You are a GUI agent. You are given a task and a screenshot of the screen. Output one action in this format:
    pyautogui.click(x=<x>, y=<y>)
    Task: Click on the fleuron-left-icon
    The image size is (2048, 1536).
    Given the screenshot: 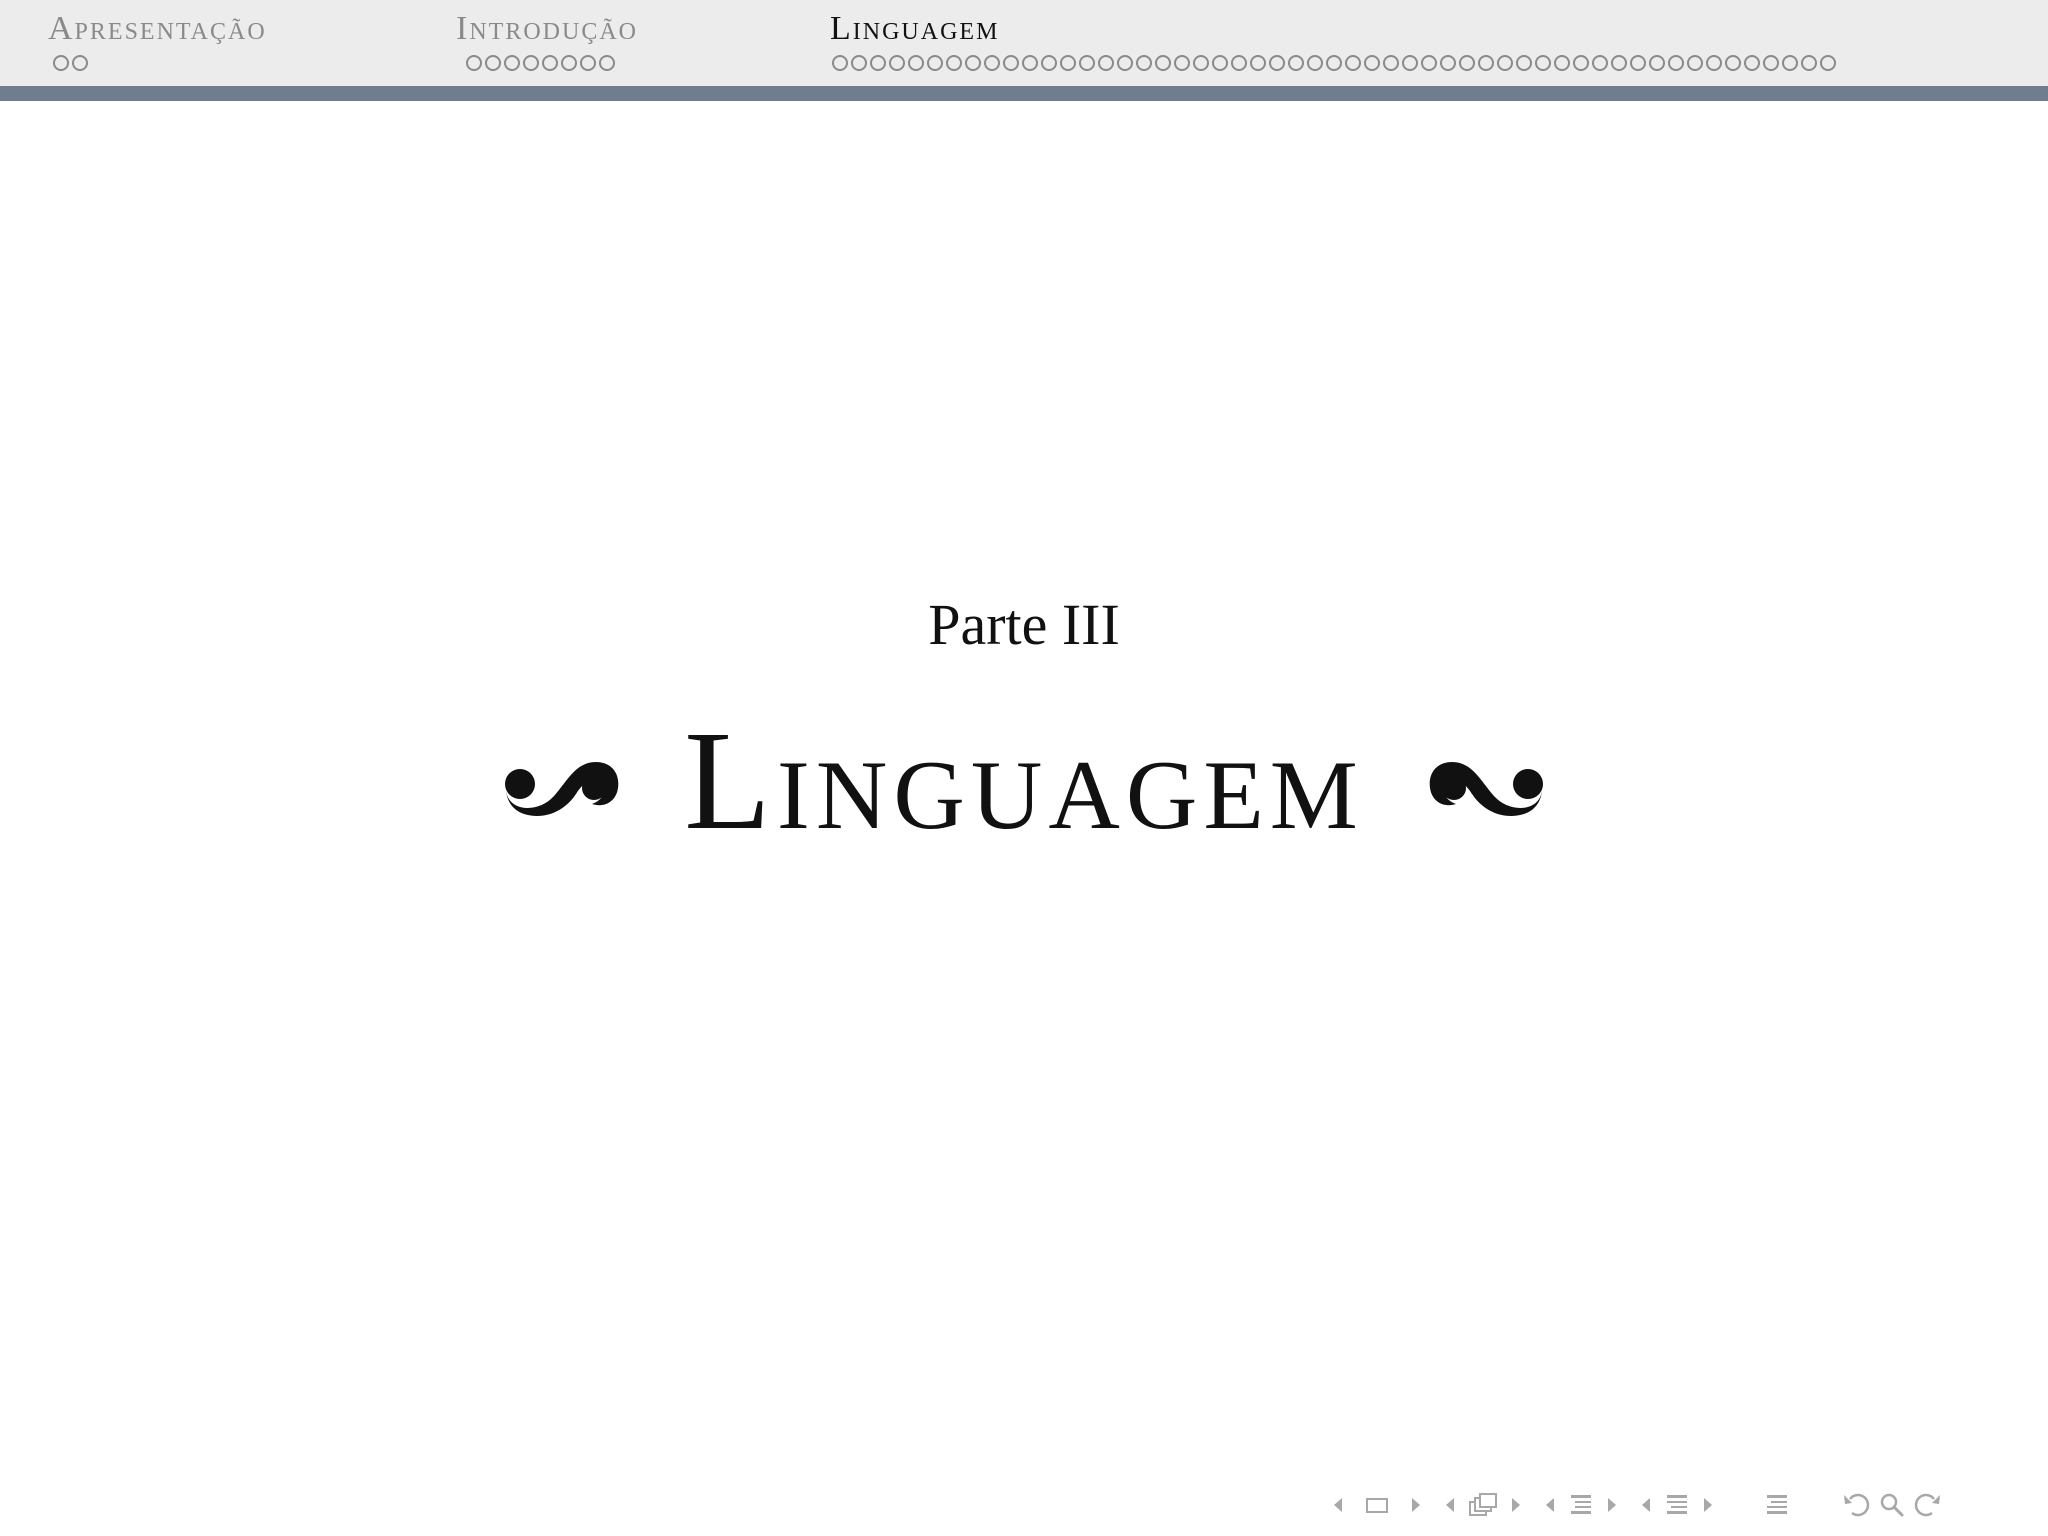 What is the action you would take?
    pyautogui.click(x=558, y=780)
    